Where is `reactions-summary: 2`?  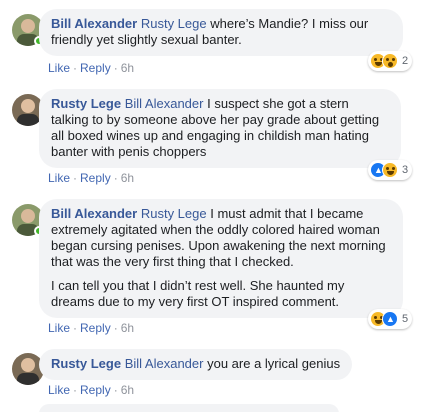 reactions-summary: 2 is located at coordinates (390, 61).